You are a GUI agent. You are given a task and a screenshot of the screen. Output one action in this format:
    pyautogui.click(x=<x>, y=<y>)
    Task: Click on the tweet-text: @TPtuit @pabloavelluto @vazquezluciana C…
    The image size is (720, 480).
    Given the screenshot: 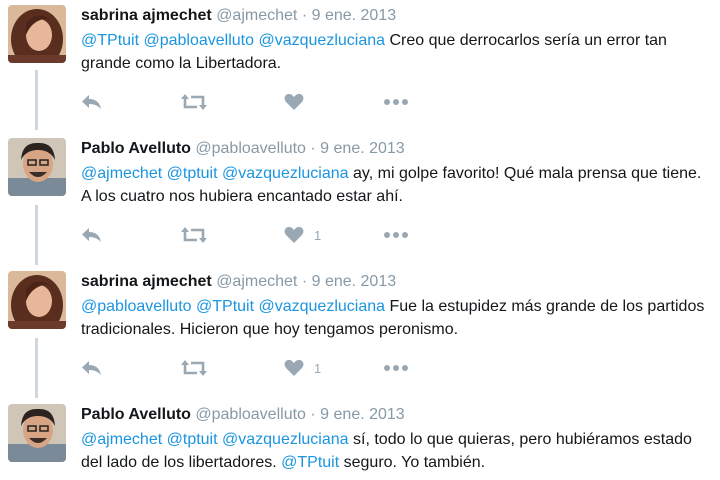 What is the action you would take?
    pyautogui.click(x=396, y=52)
    